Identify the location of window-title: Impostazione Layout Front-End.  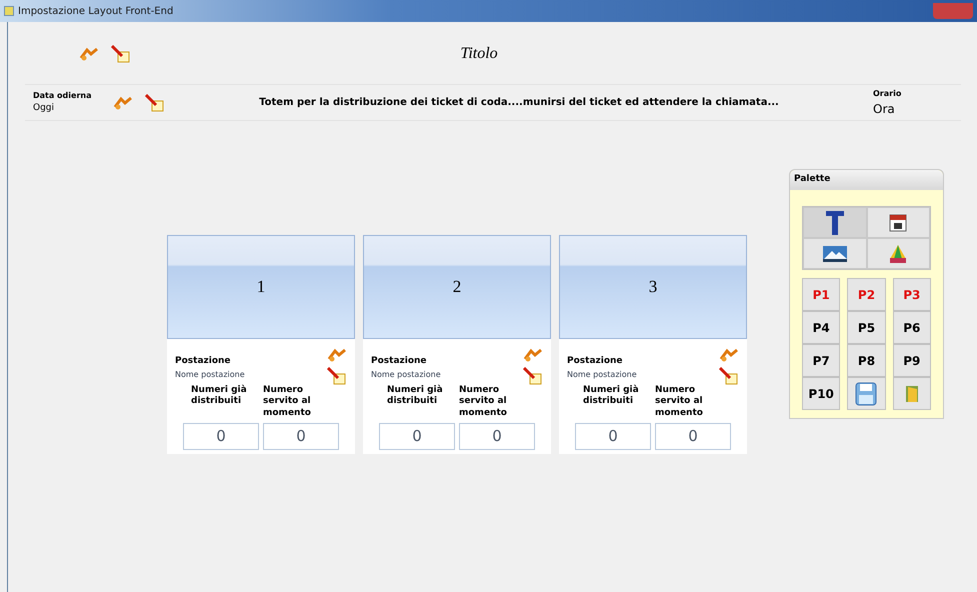
(96, 11).